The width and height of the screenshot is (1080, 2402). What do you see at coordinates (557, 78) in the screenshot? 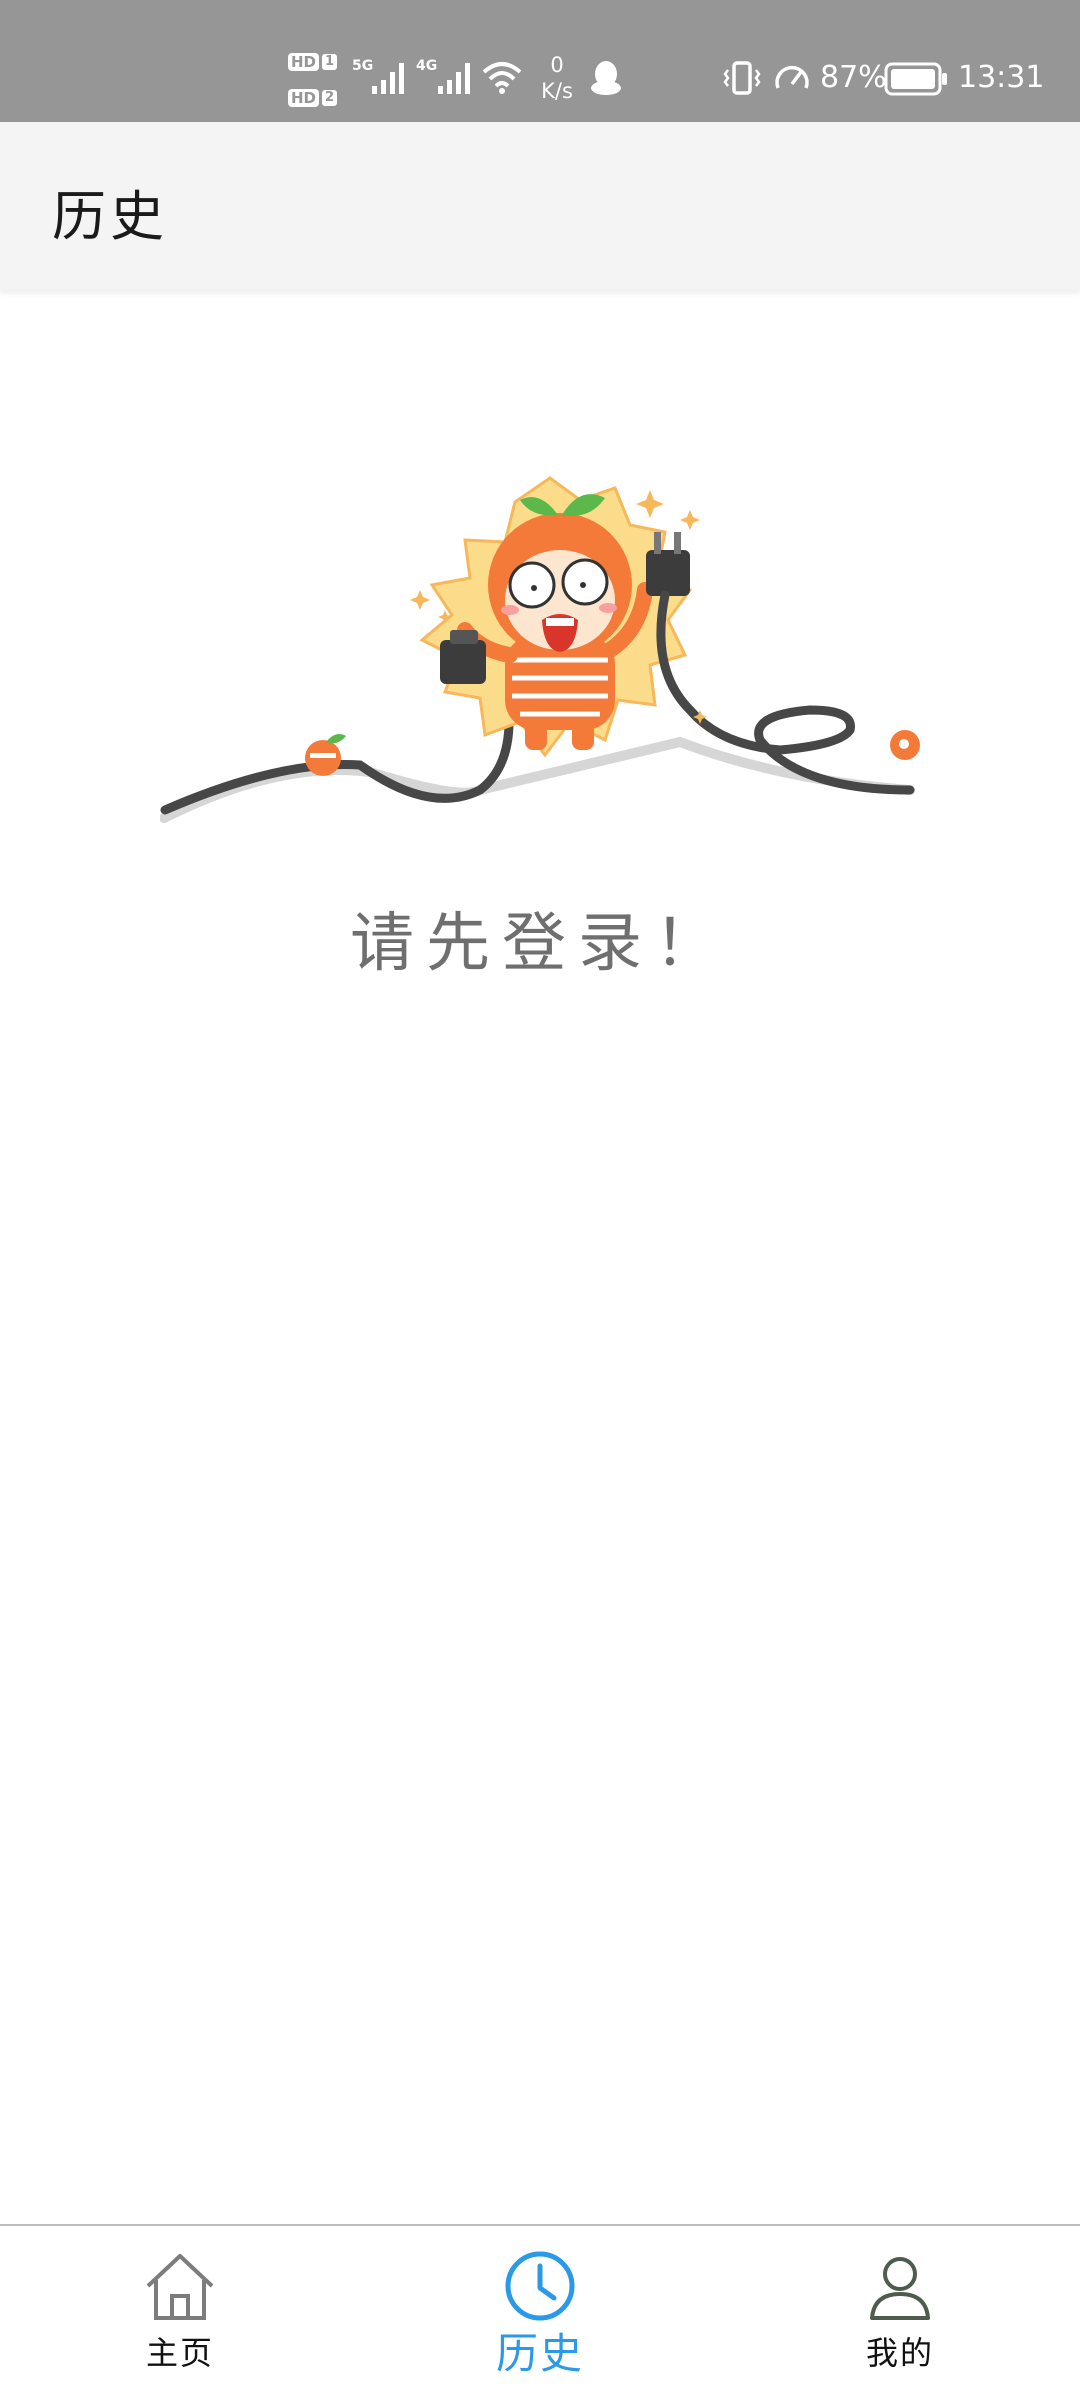
I see `network-speed: 0 K/s` at bounding box center [557, 78].